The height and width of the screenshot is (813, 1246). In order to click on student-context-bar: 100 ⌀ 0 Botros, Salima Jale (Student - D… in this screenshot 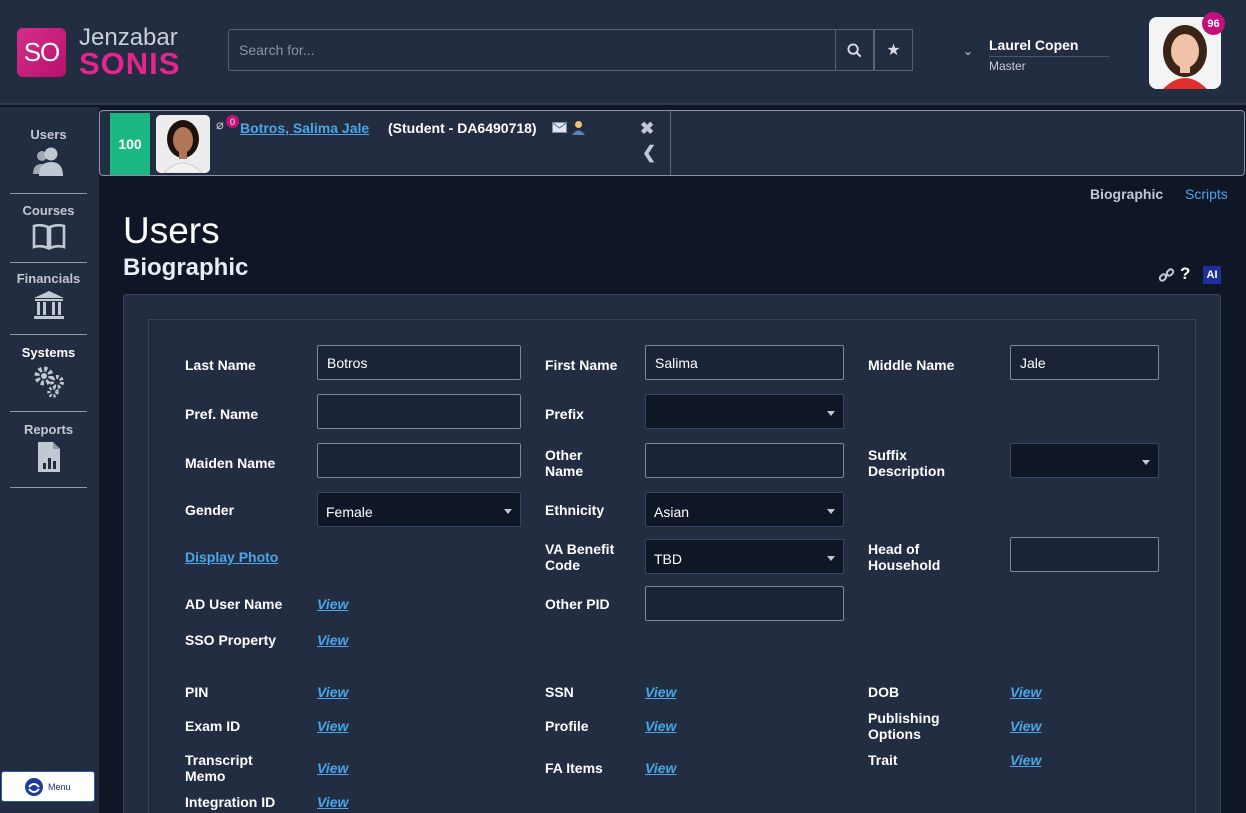, I will do `click(672, 143)`.